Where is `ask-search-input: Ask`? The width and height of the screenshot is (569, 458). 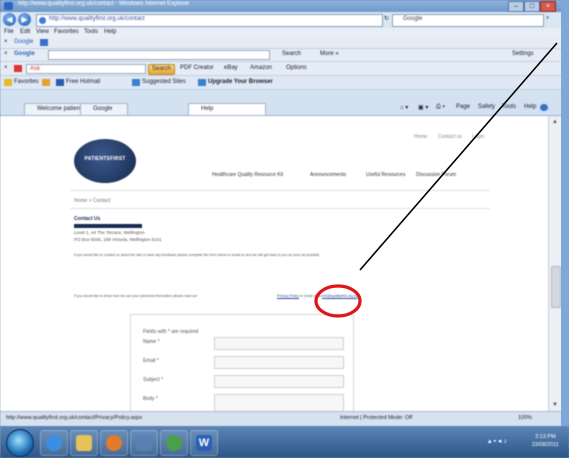
ask-search-input: Ask is located at coordinates (86, 69).